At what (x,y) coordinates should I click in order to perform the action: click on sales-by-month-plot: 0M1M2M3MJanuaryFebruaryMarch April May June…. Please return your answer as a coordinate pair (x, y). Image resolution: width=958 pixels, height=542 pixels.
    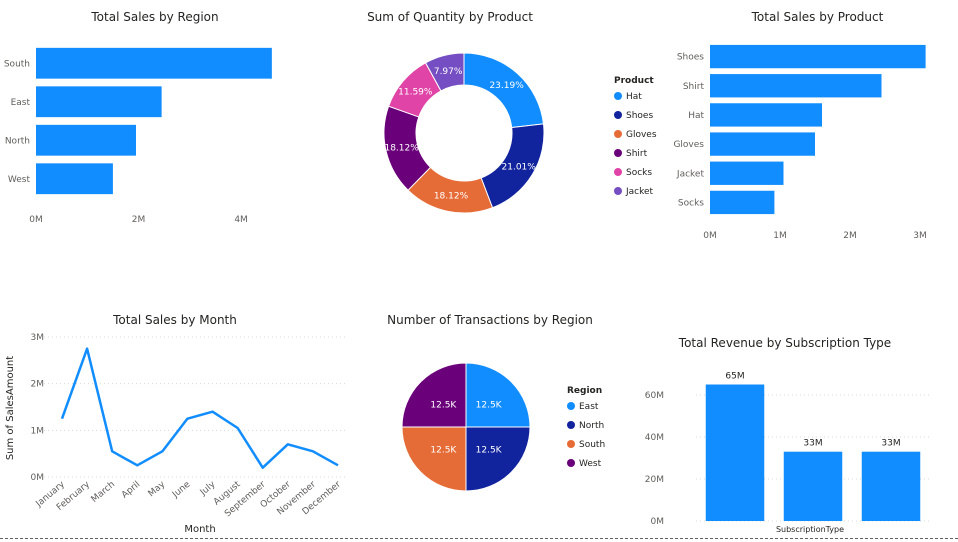
    Looking at the image, I should click on (176, 434).